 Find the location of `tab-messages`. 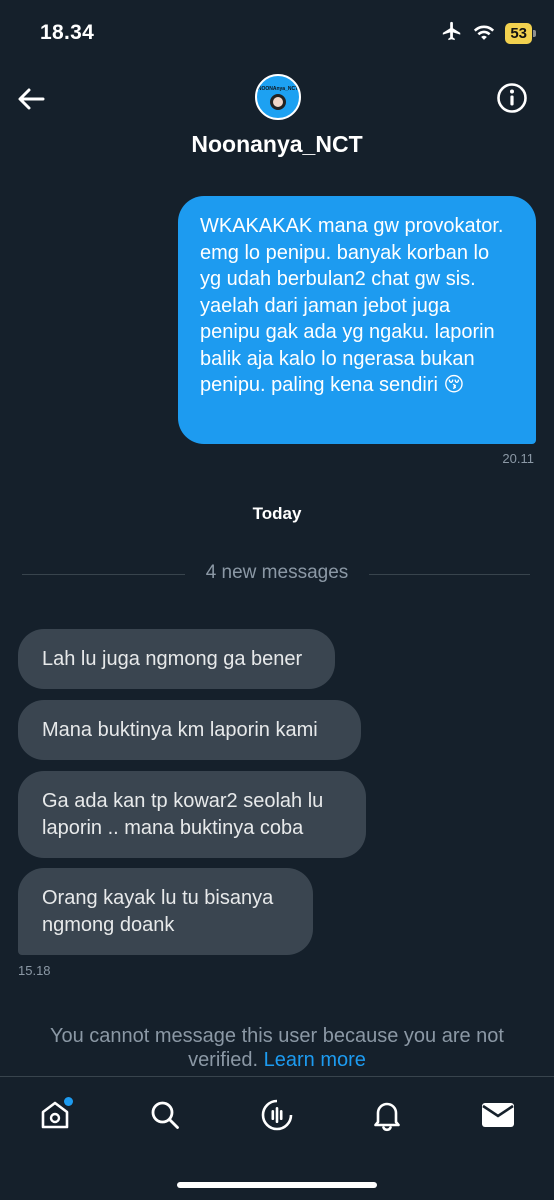

tab-messages is located at coordinates (498, 1115).